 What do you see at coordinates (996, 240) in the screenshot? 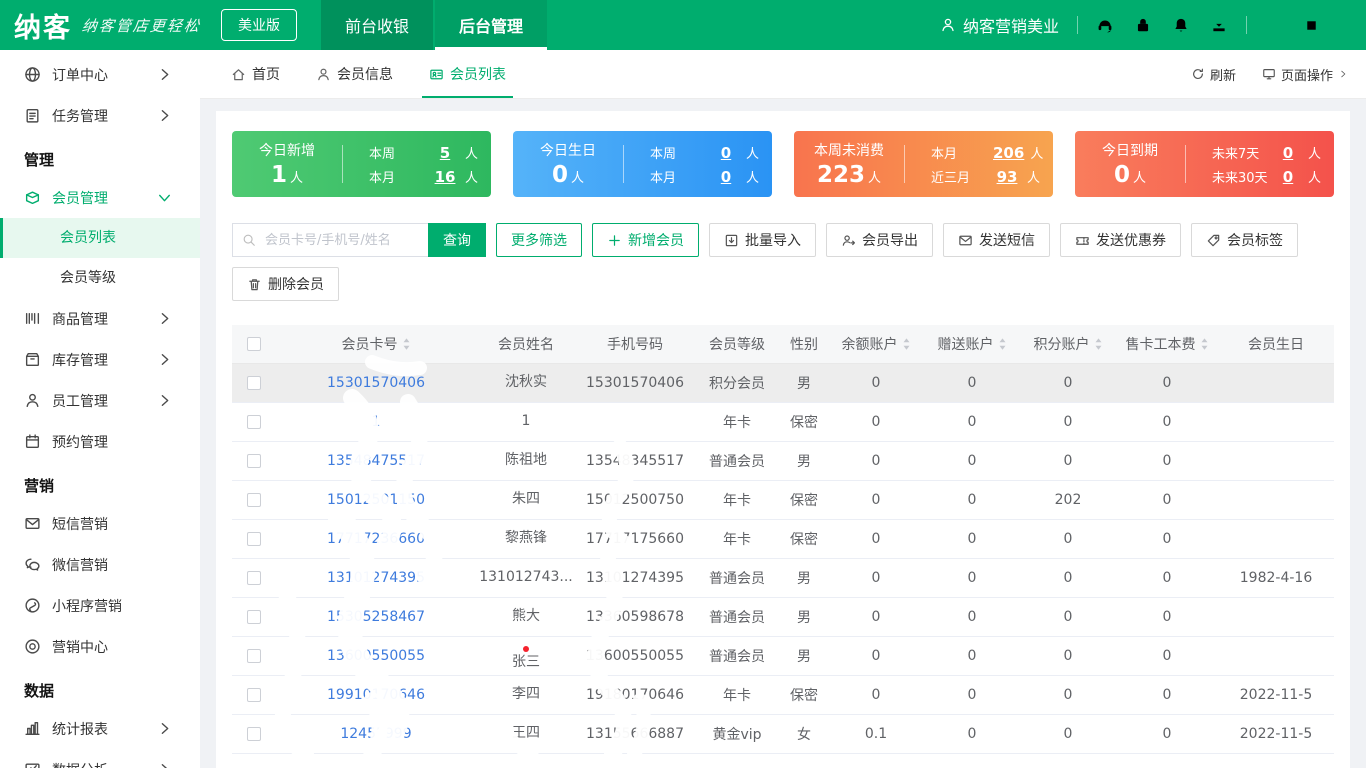
I see `send-sms-button: 发送短信` at bounding box center [996, 240].